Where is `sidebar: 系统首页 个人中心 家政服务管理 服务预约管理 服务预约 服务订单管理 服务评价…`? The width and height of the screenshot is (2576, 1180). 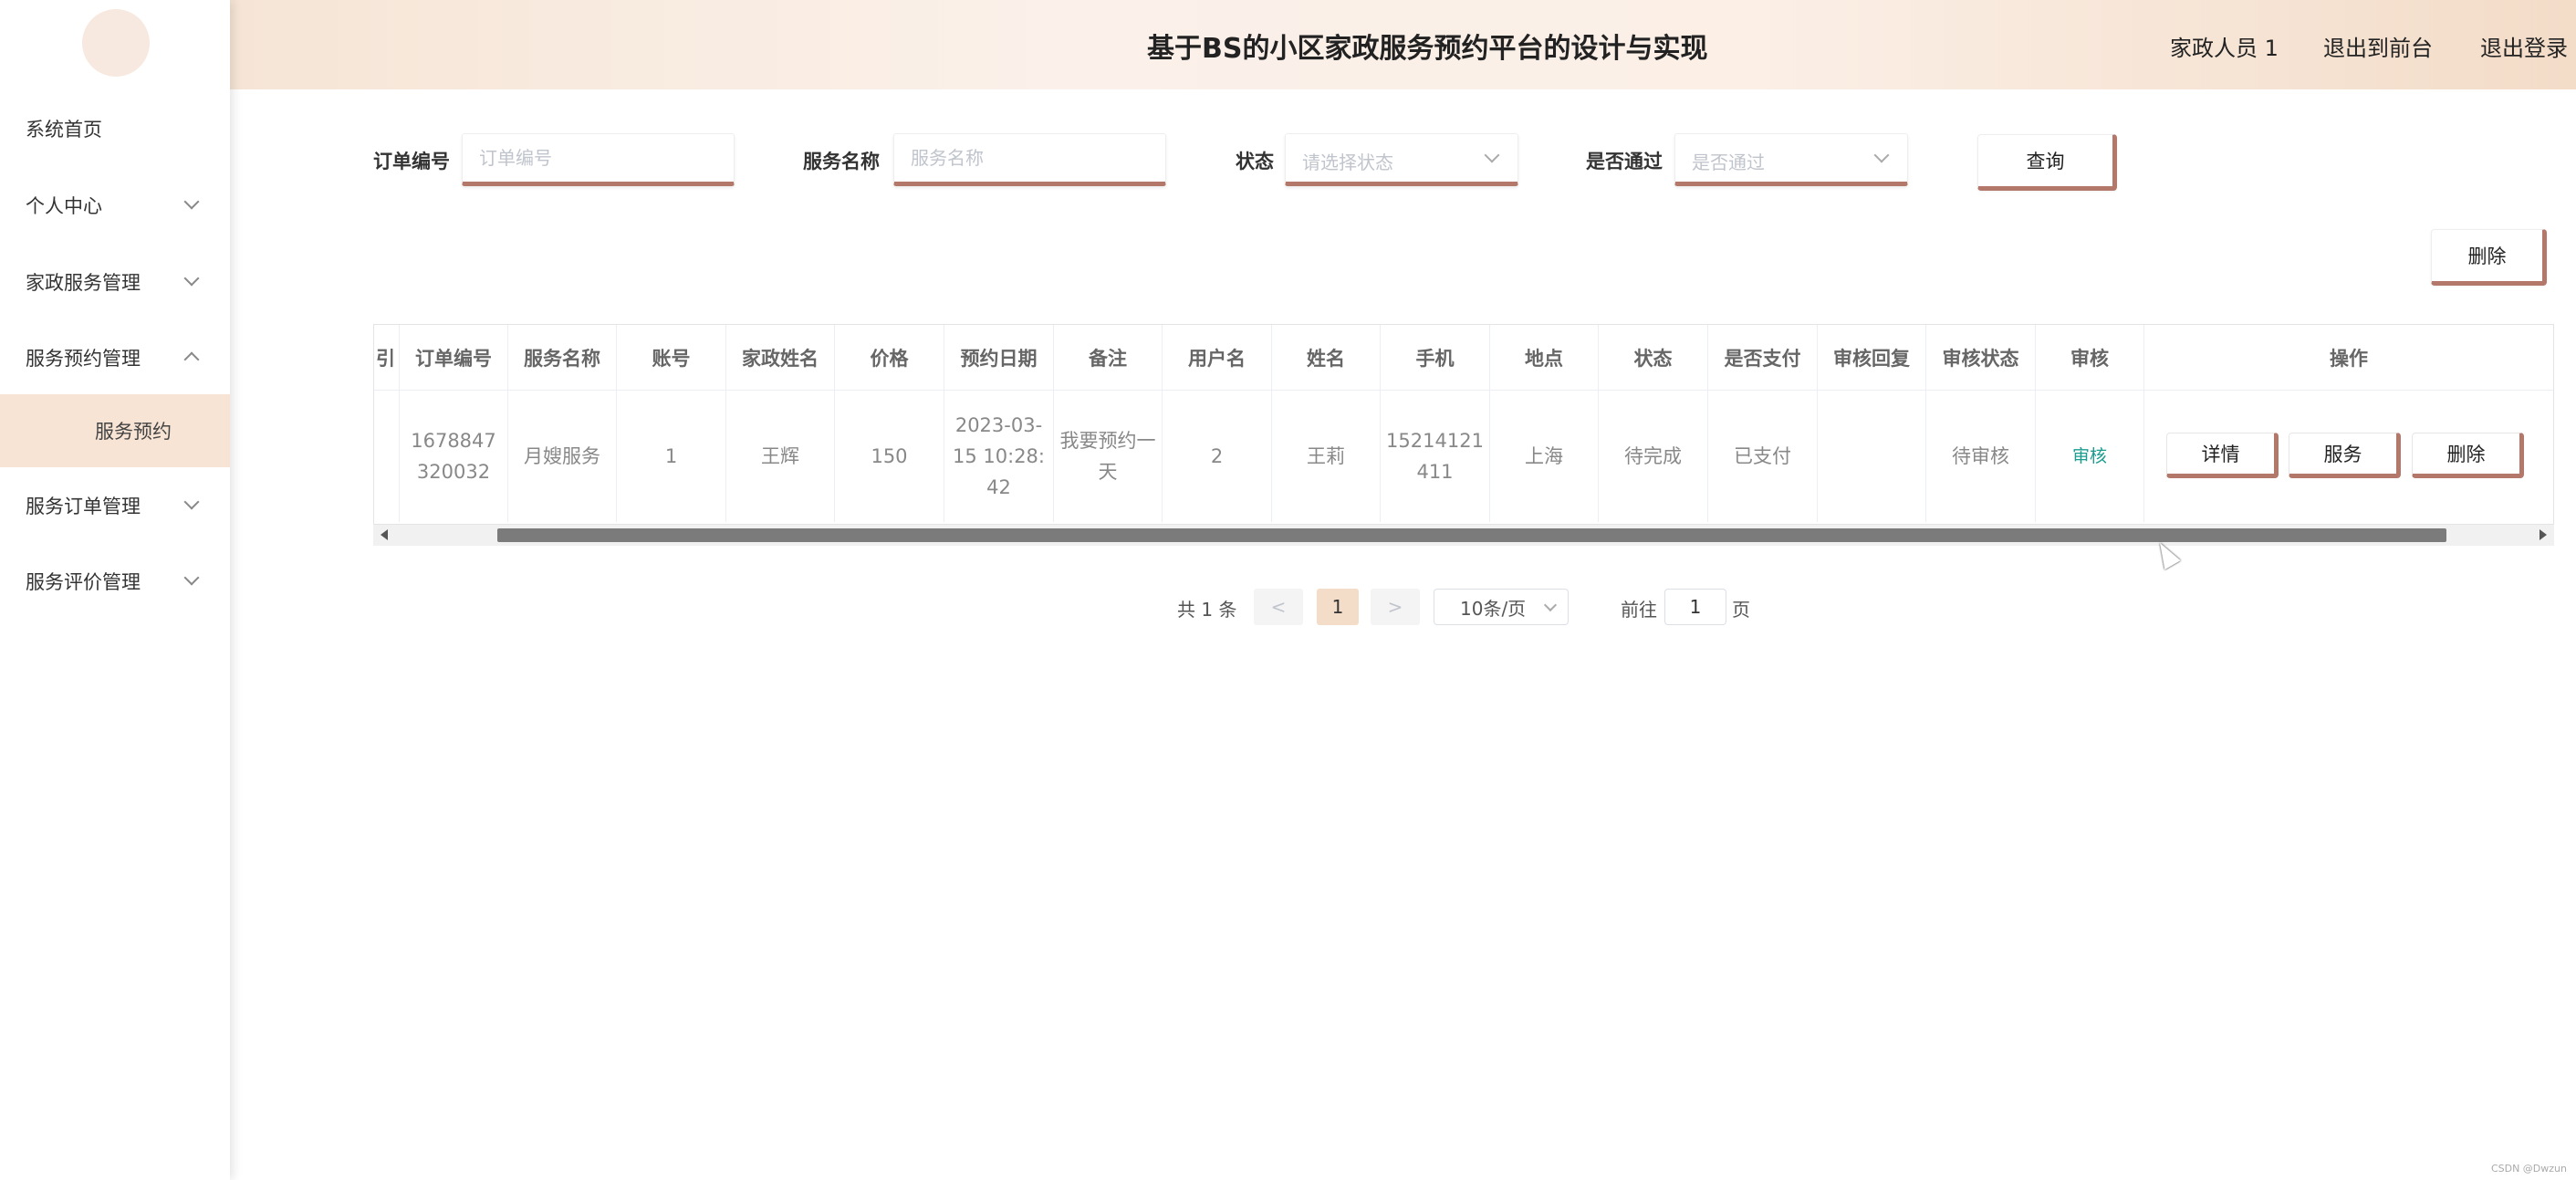 sidebar: 系统首页 个人中心 家政服务管理 服务预约管理 服务预约 服务订单管理 服务评价… is located at coordinates (115, 590).